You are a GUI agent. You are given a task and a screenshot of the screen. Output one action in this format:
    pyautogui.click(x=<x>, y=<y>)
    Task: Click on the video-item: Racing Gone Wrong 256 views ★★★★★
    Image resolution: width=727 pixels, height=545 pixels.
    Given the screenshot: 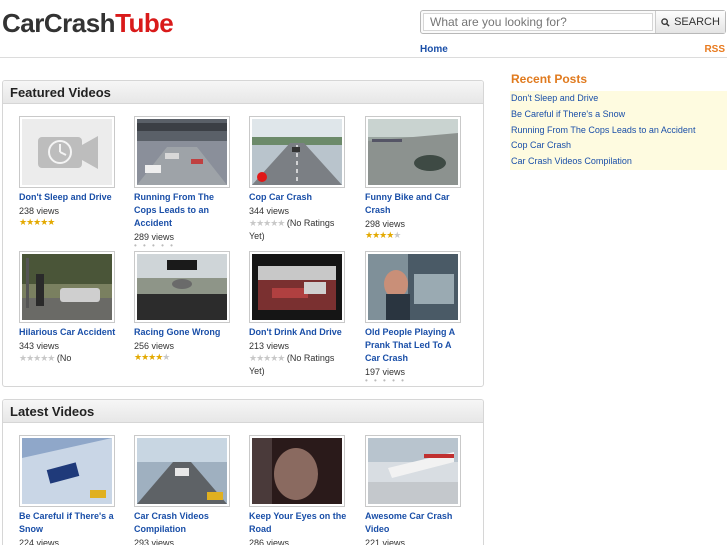 What is the action you would take?
    pyautogui.click(x=184, y=307)
    